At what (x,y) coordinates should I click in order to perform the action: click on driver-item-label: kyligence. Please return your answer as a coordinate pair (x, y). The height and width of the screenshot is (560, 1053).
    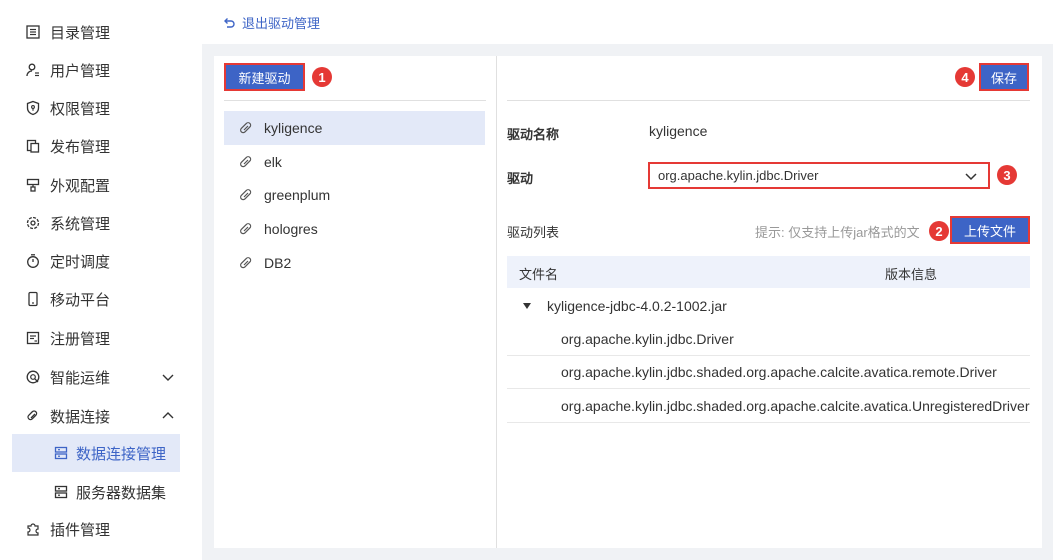
    Looking at the image, I should click on (293, 128).